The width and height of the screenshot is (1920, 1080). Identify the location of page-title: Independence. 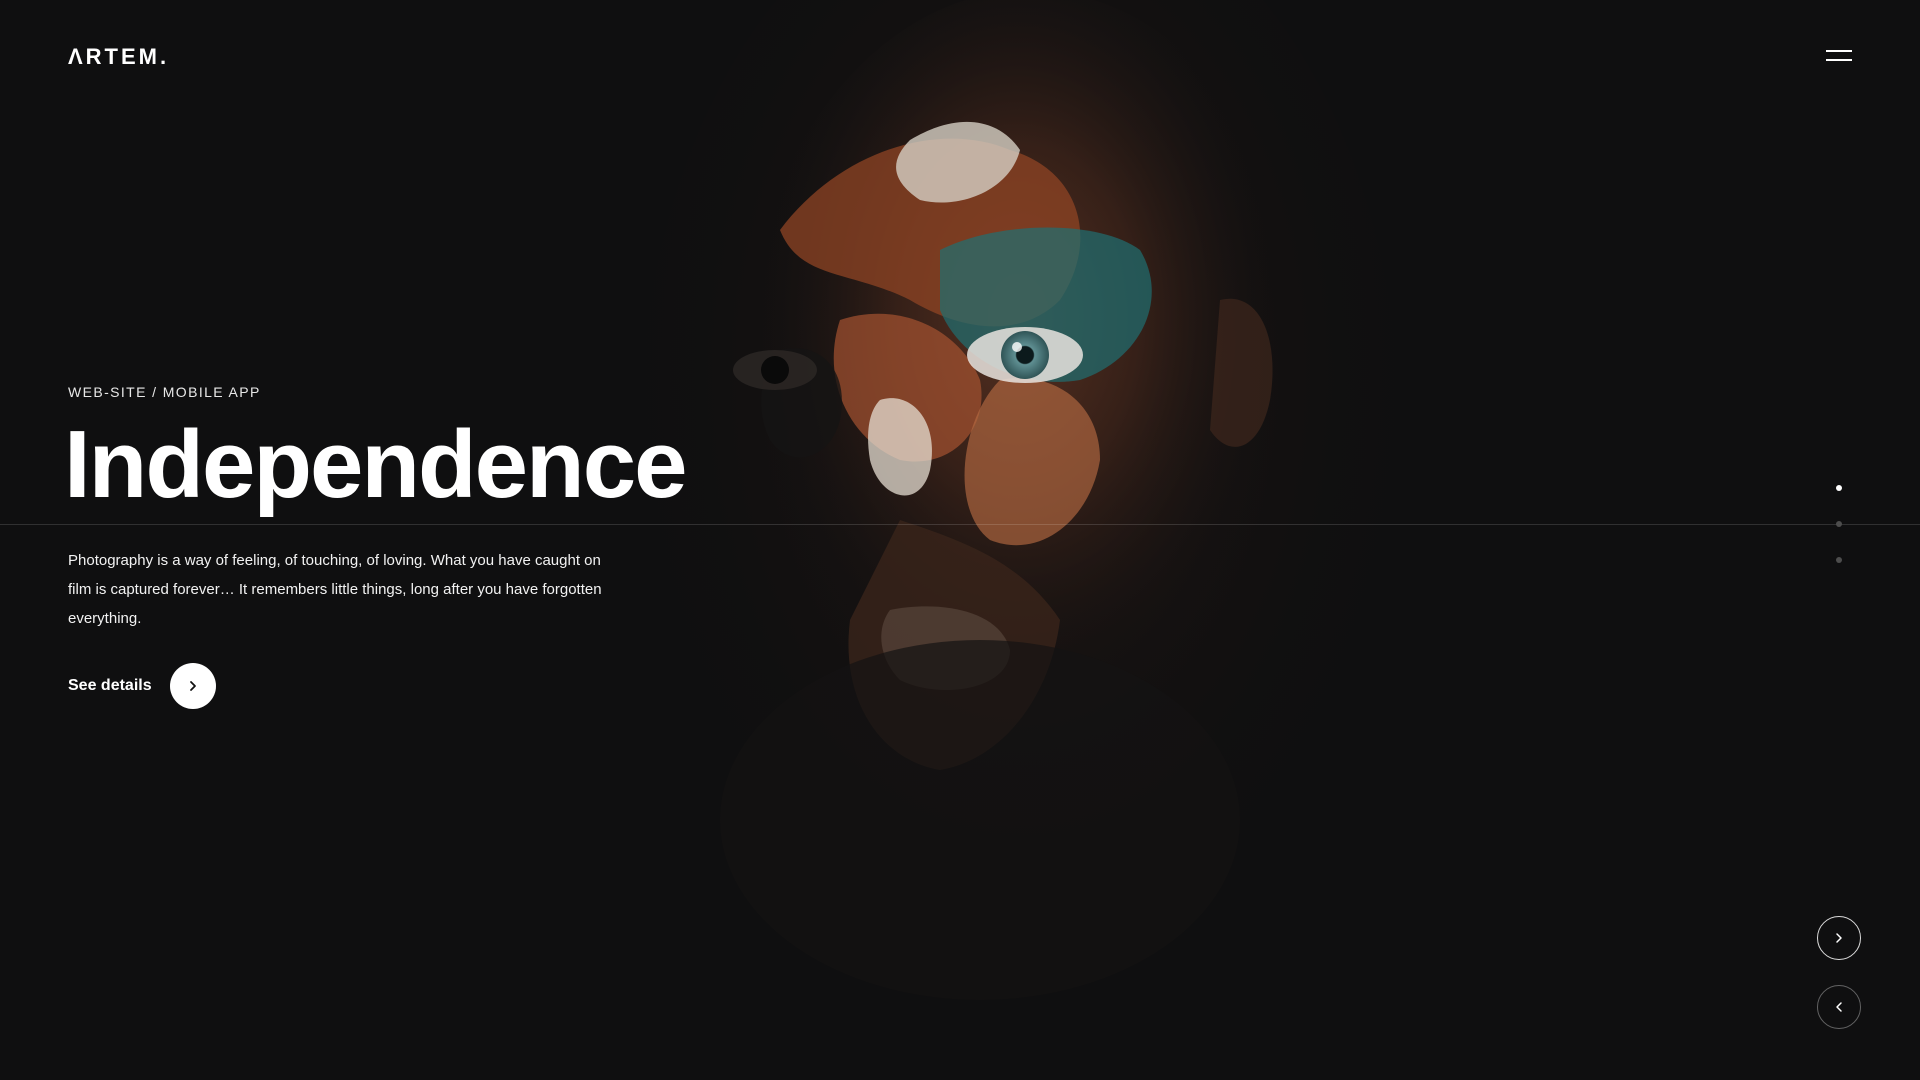
(375, 464).